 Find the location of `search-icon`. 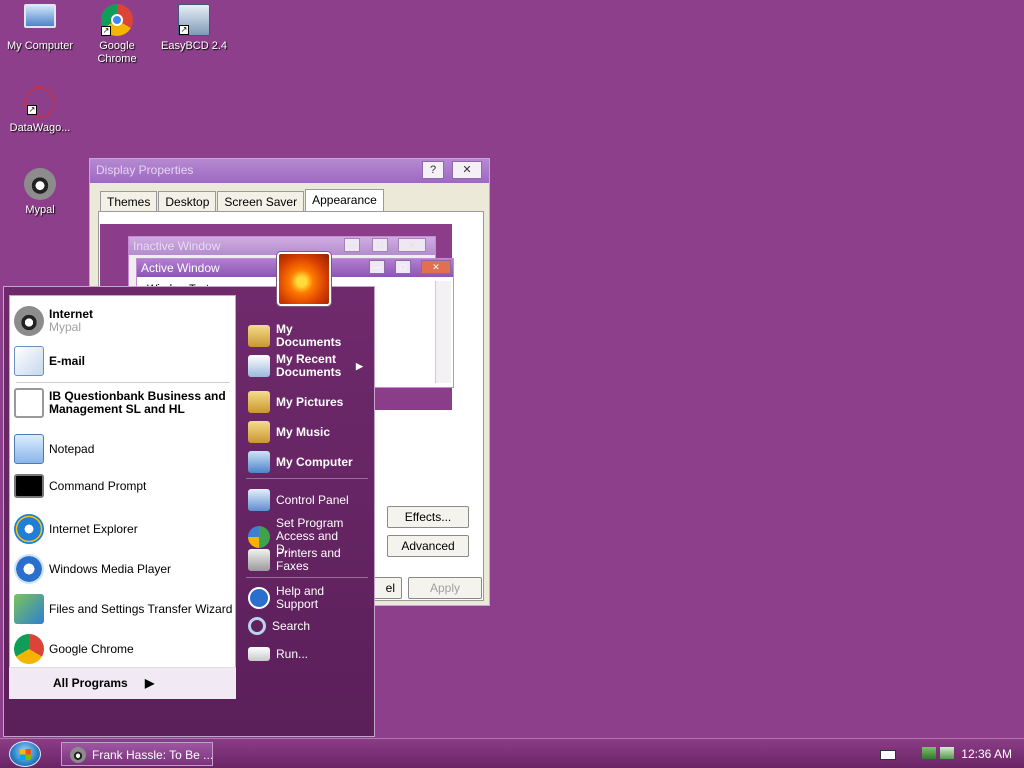

search-icon is located at coordinates (257, 626).